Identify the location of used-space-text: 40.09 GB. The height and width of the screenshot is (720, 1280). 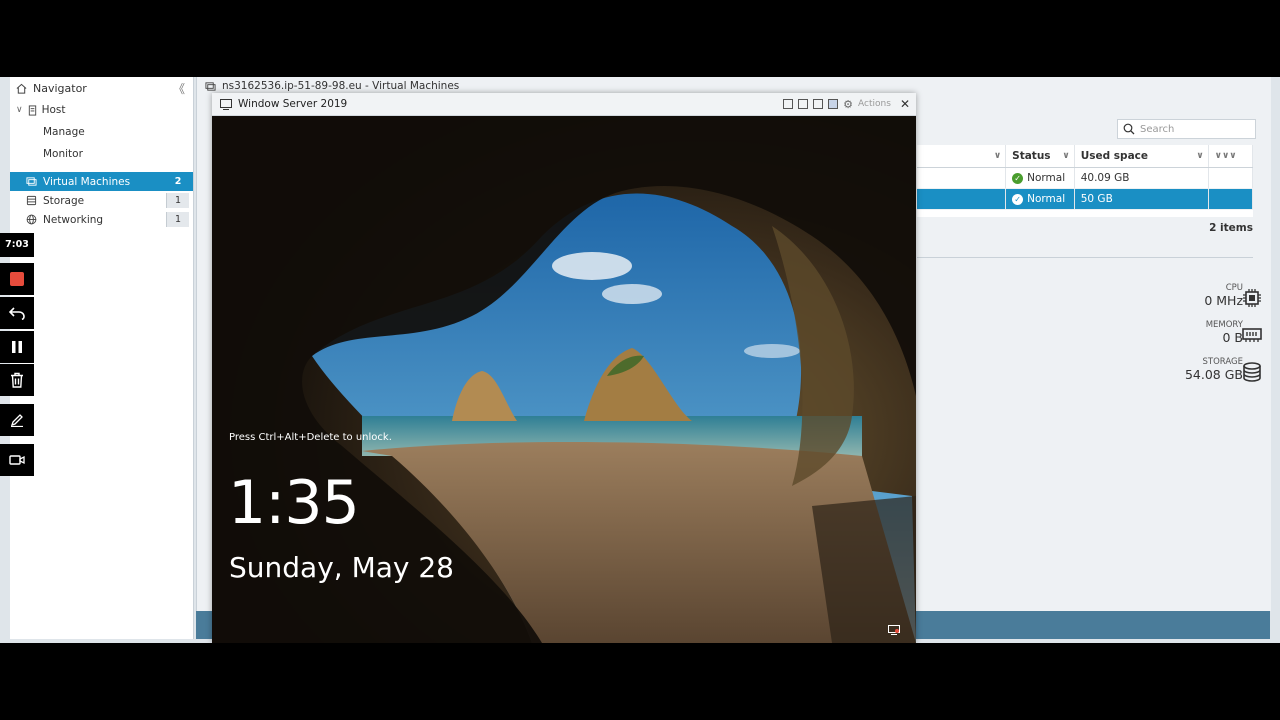
(1105, 178).